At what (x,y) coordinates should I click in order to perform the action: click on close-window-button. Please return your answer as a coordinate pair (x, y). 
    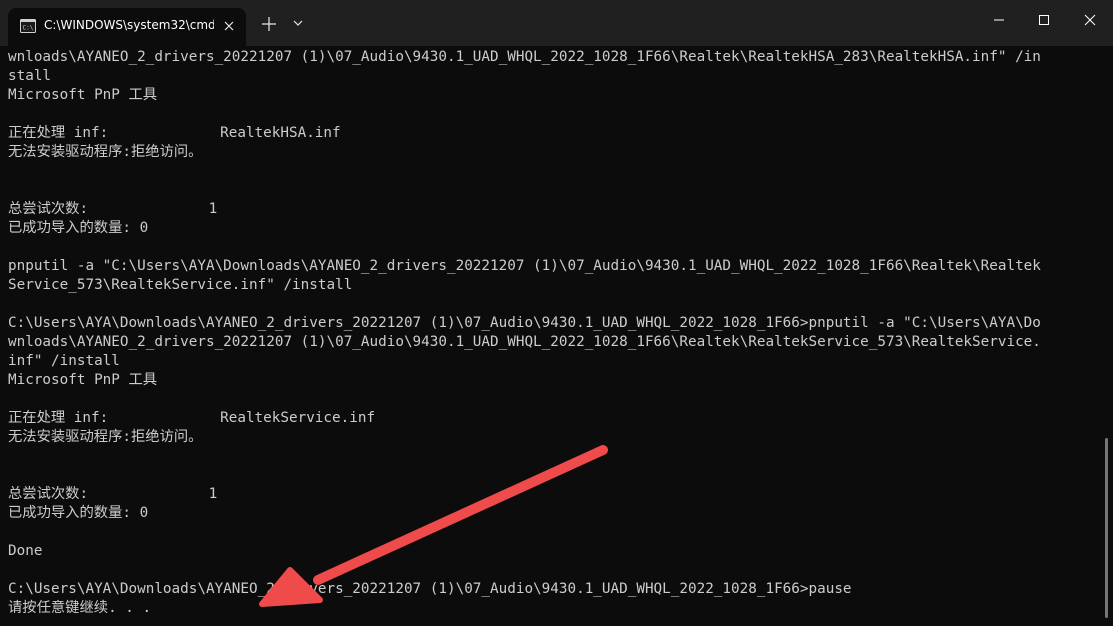
    Looking at the image, I should click on (1090, 20).